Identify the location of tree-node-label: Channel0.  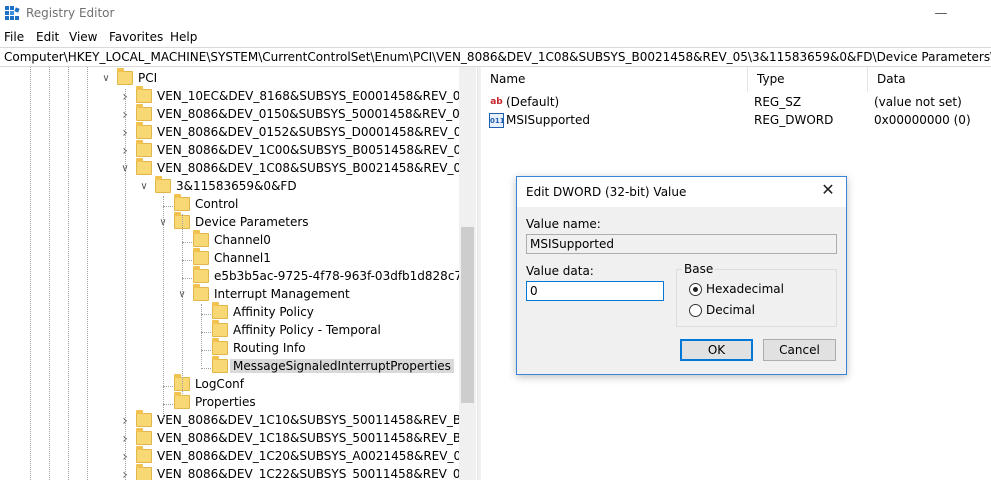
(242, 240).